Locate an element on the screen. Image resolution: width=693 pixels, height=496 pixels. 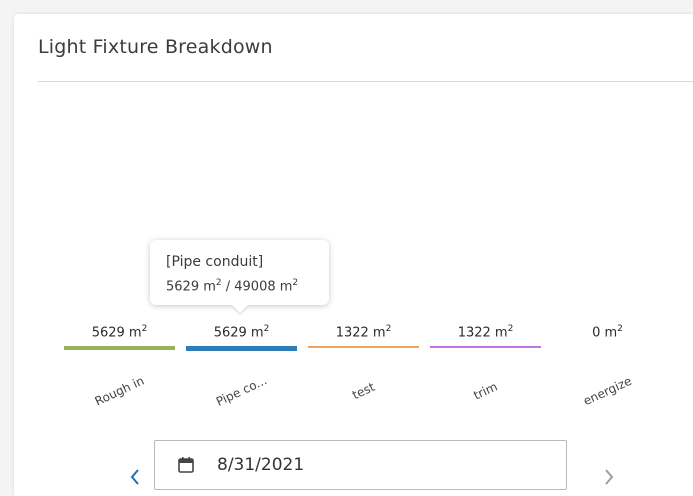
tooltip-value: 5629 m2 / 49008 m2 is located at coordinates (247, 285).